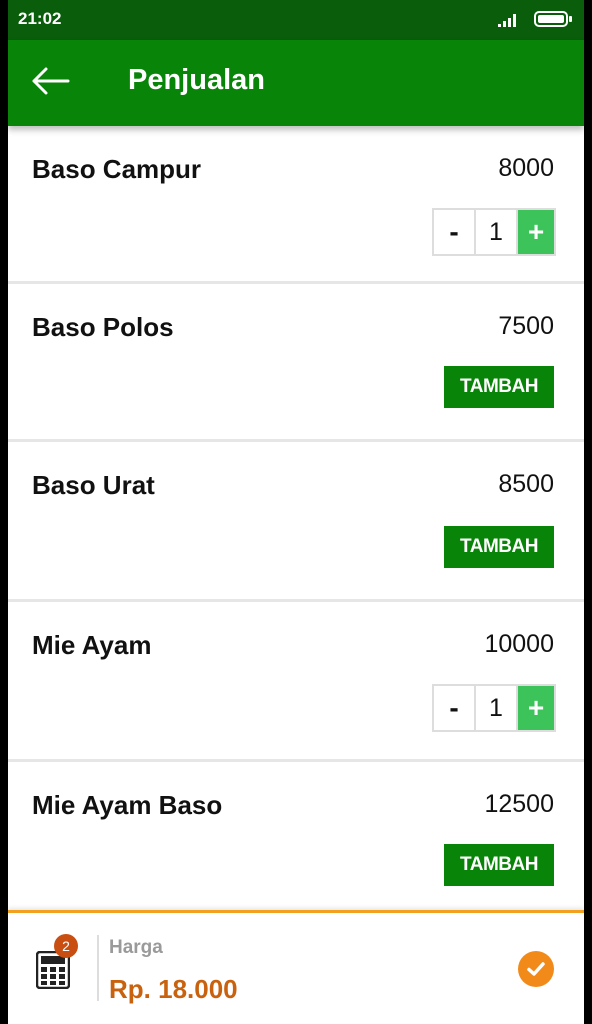  What do you see at coordinates (296, 83) in the screenshot?
I see `app-bar: Penjualan` at bounding box center [296, 83].